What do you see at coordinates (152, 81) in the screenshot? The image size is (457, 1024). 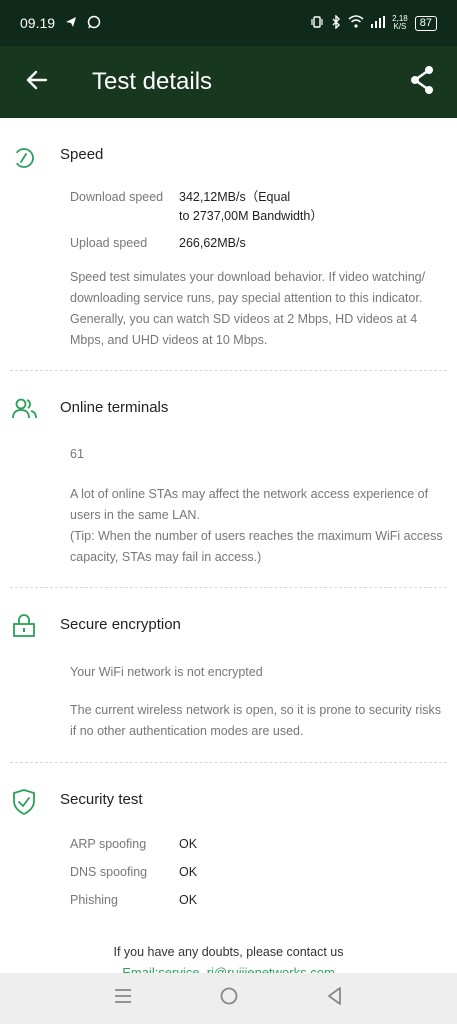 I see `page-title: Test details` at bounding box center [152, 81].